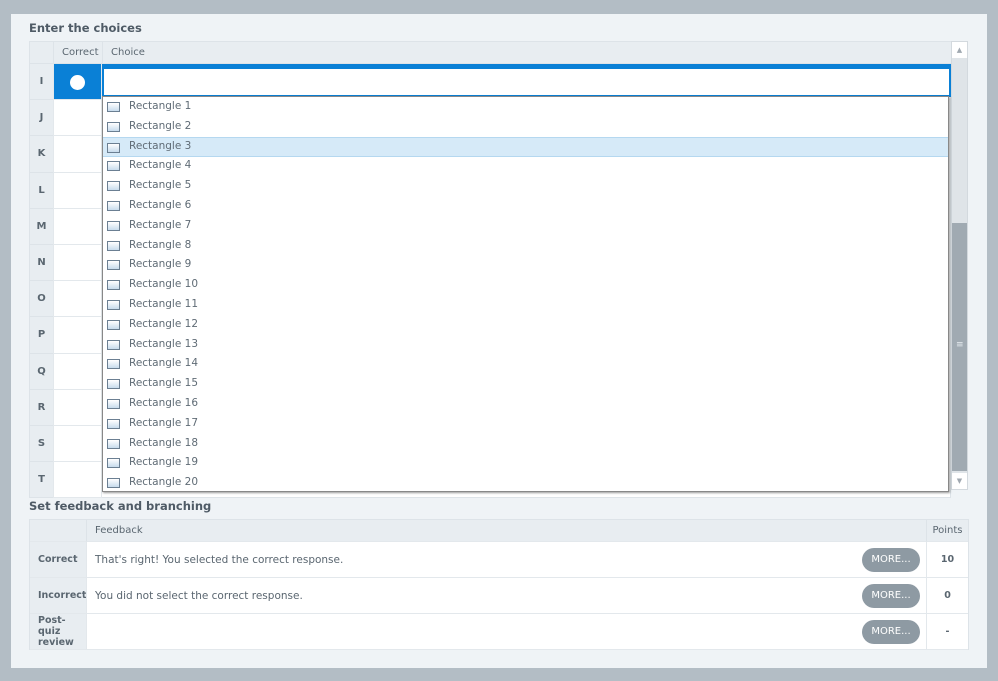 This screenshot has height=681, width=998. I want to click on dropdown-item: Rectangle 17, so click(525, 424).